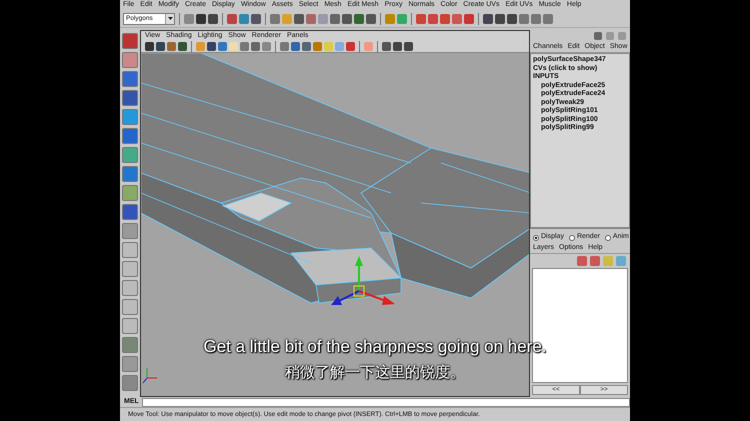 Image resolution: width=750 pixels, height=421 pixels. I want to click on move-manipulator-icon, so click(363, 280).